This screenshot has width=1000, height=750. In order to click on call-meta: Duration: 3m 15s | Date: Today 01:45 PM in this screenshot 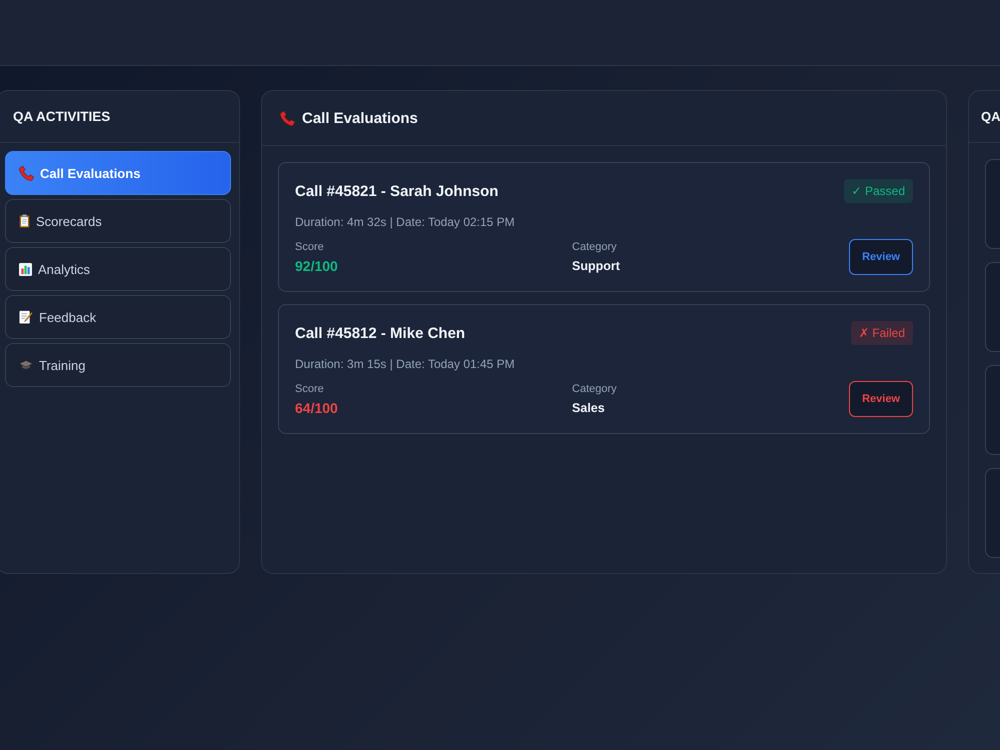, I will do `click(405, 364)`.